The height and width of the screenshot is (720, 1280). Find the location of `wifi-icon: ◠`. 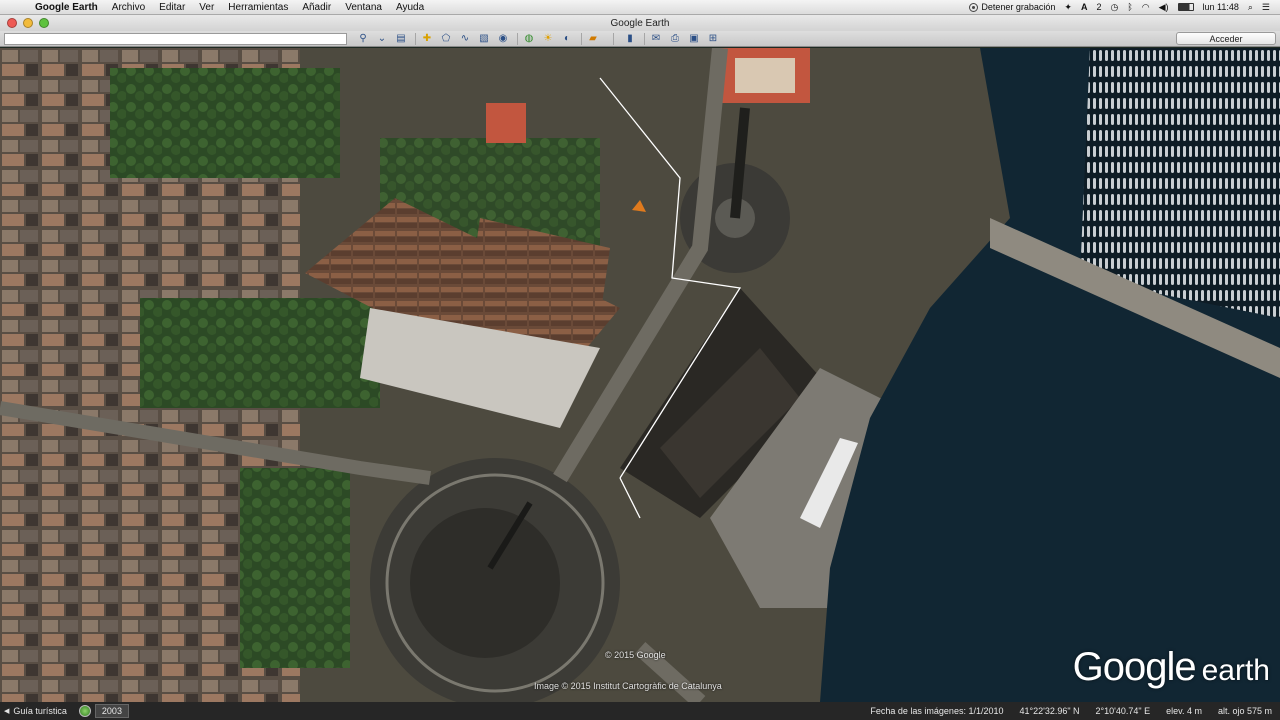

wifi-icon: ◠ is located at coordinates (1146, 7).